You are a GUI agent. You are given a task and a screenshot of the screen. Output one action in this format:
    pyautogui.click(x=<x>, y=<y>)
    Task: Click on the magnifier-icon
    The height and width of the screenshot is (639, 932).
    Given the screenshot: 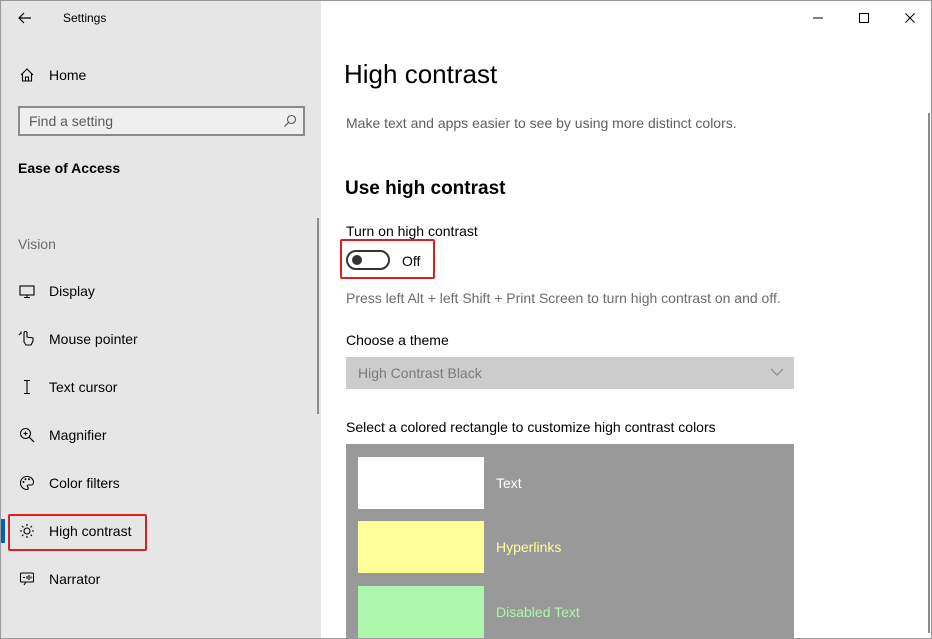 What is the action you would take?
    pyautogui.click(x=27, y=435)
    